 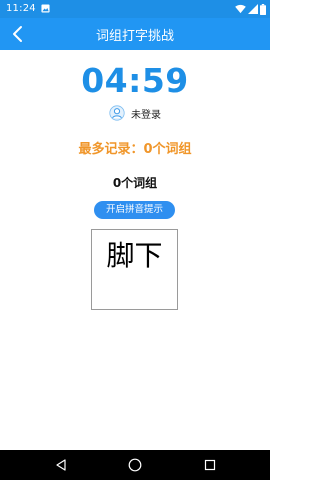 I want to click on word-card: 脚下, so click(x=134, y=269).